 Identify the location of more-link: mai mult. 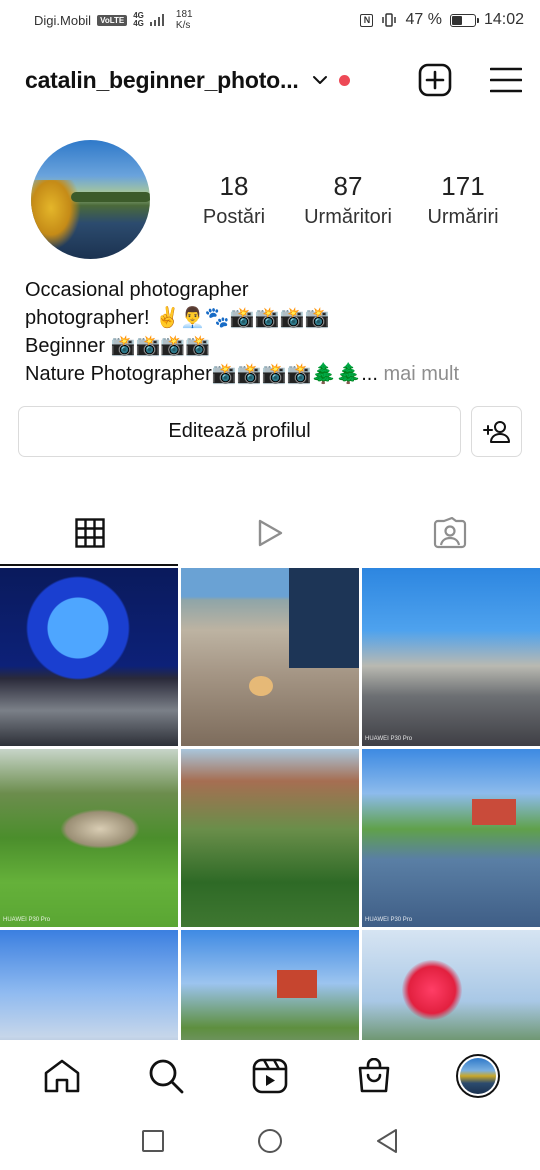
(421, 374).